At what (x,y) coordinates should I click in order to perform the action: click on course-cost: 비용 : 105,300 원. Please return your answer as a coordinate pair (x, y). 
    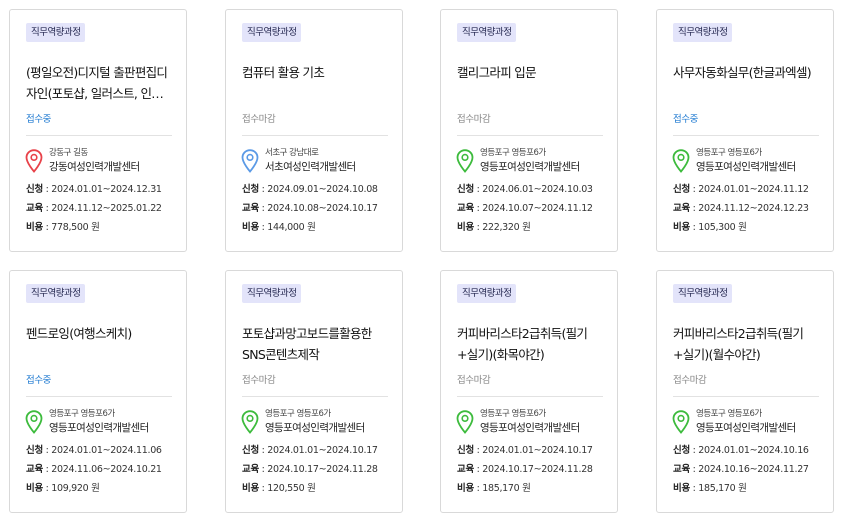
    Looking at the image, I should click on (710, 227).